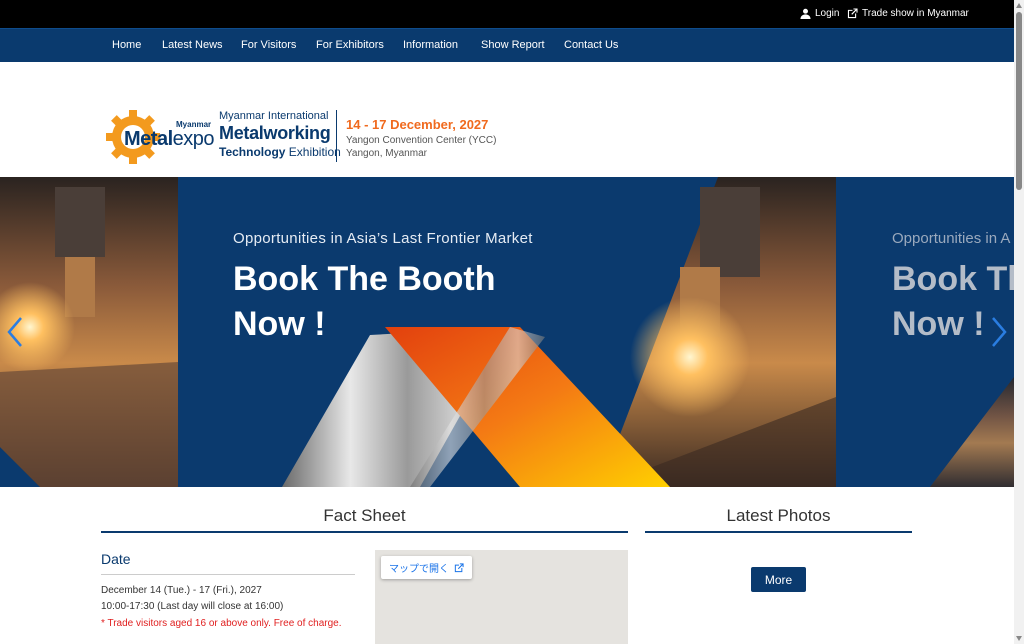 This screenshot has width=1024, height=644. Describe the element at coordinates (513, 45) in the screenshot. I see `nav-show-report: Show Report` at that location.